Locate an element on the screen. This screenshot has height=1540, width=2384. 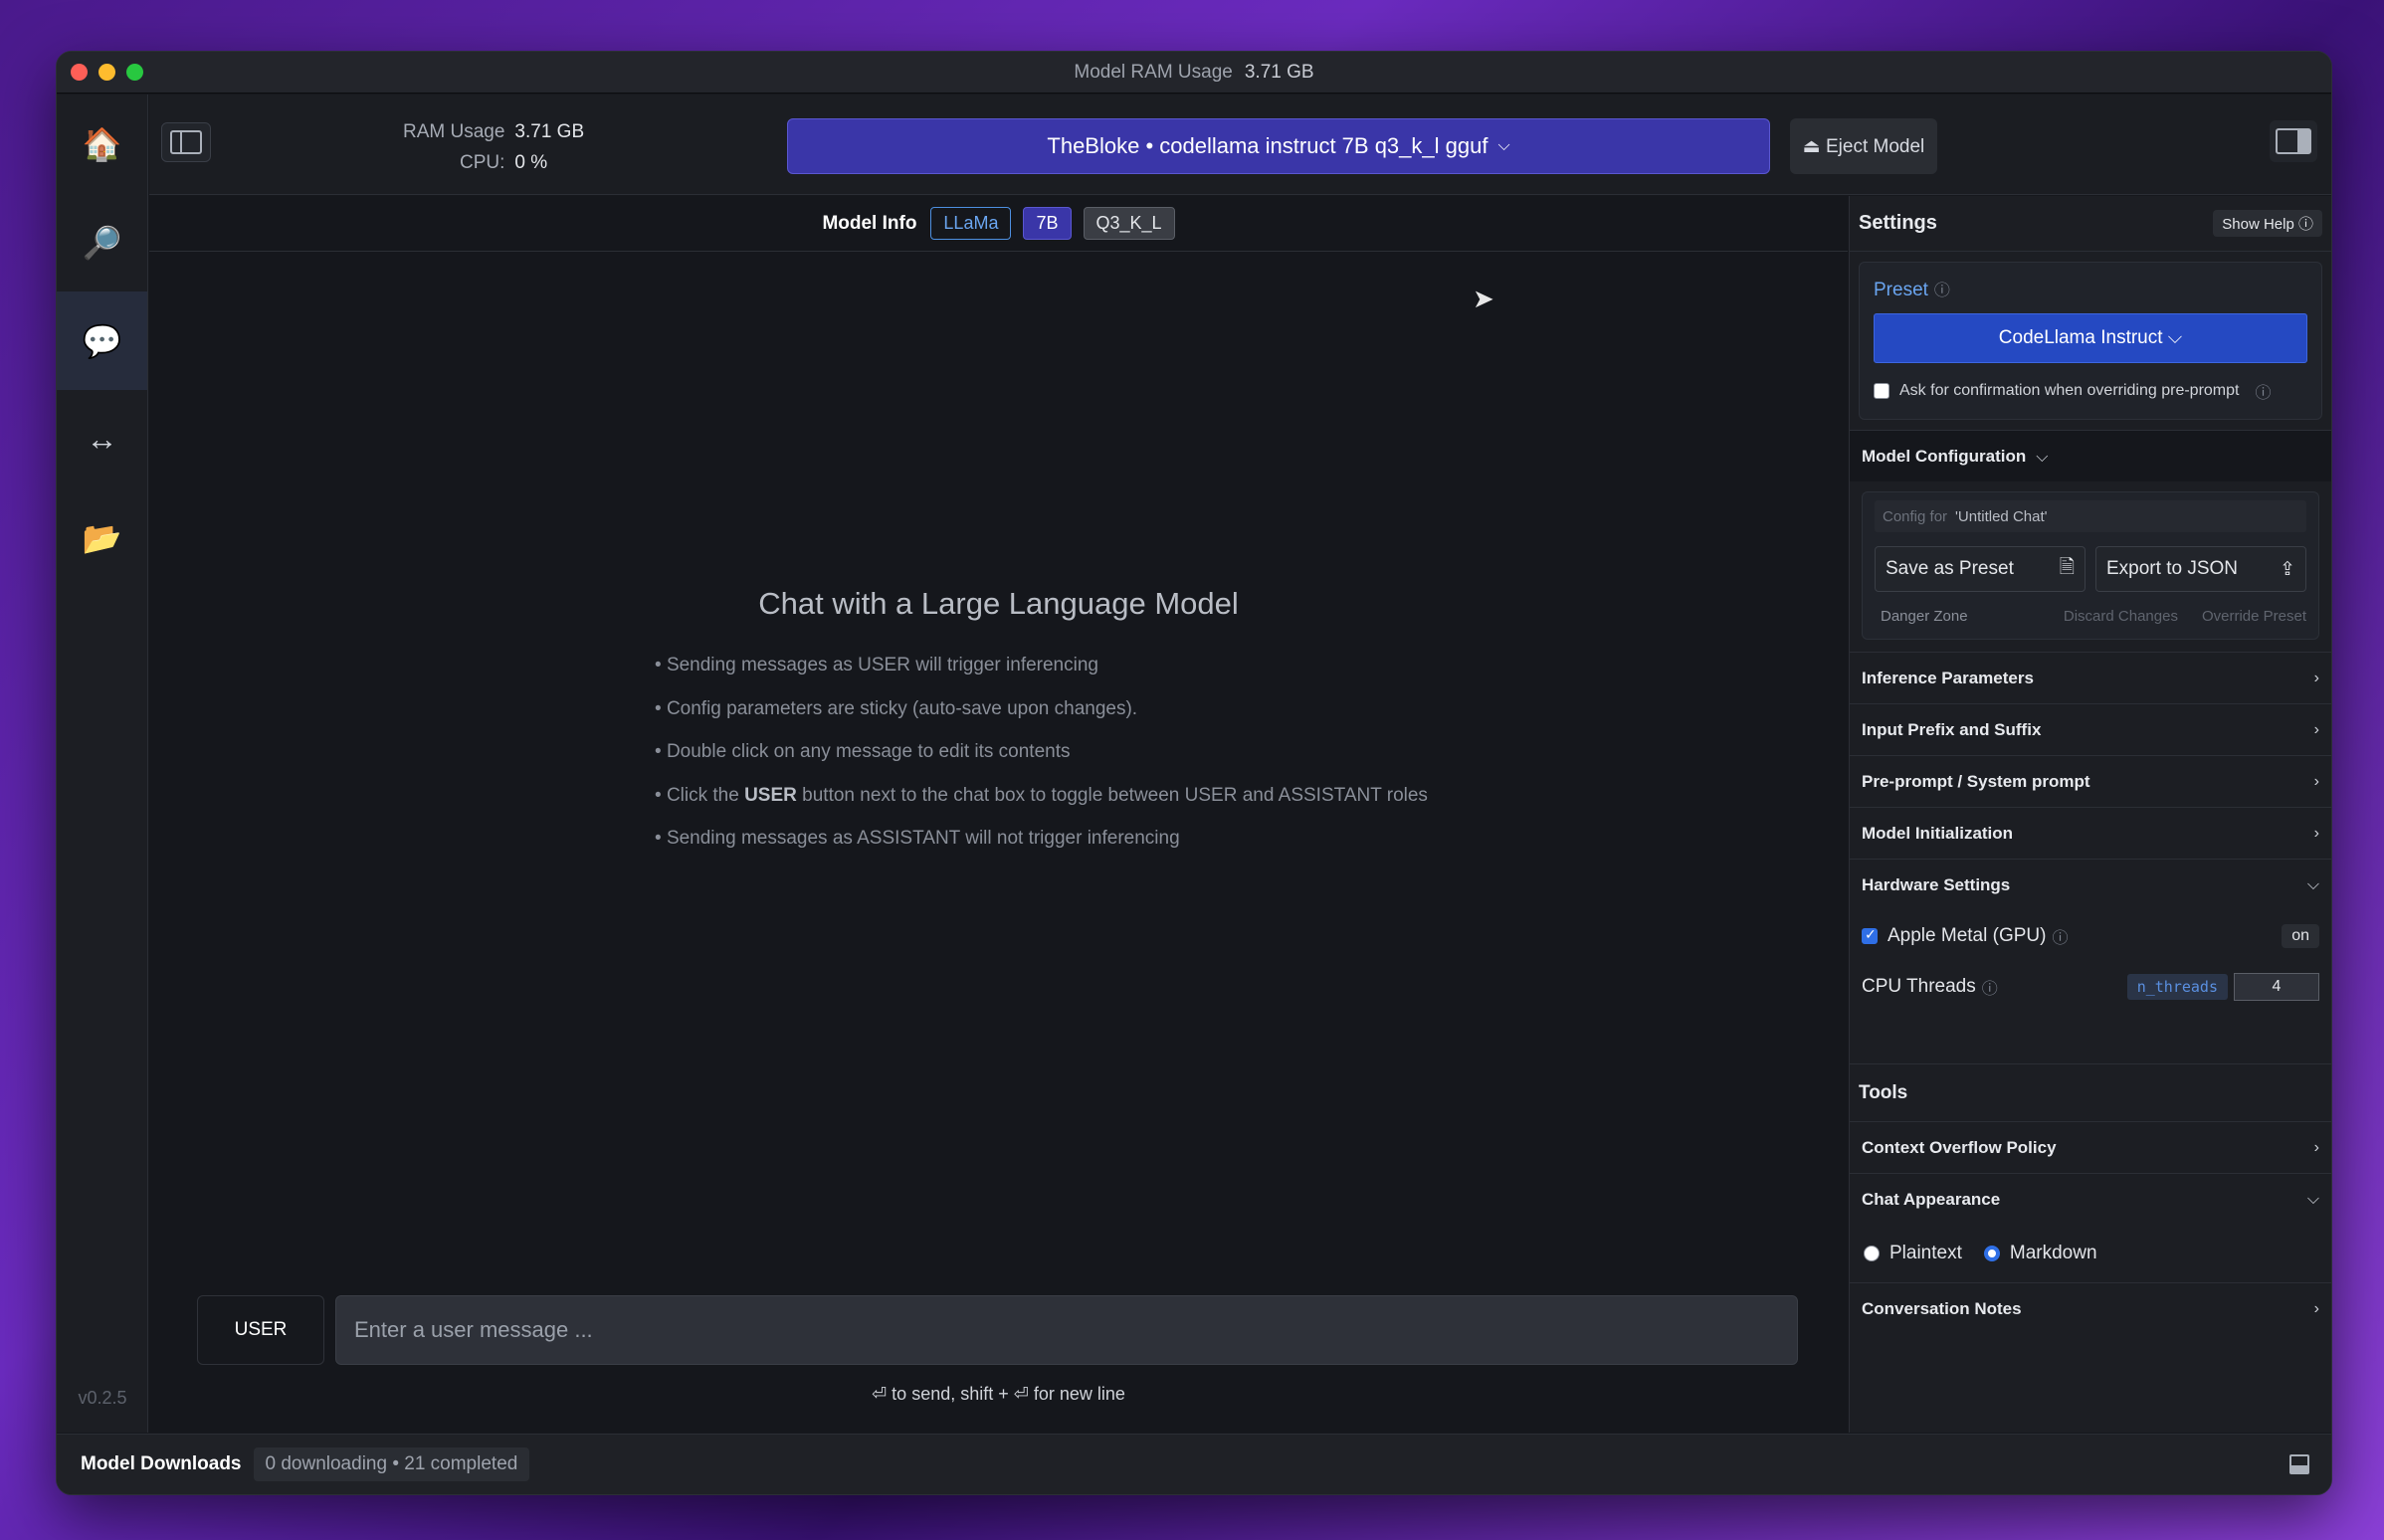
role-toggle-button: USER is located at coordinates (260, 1330).